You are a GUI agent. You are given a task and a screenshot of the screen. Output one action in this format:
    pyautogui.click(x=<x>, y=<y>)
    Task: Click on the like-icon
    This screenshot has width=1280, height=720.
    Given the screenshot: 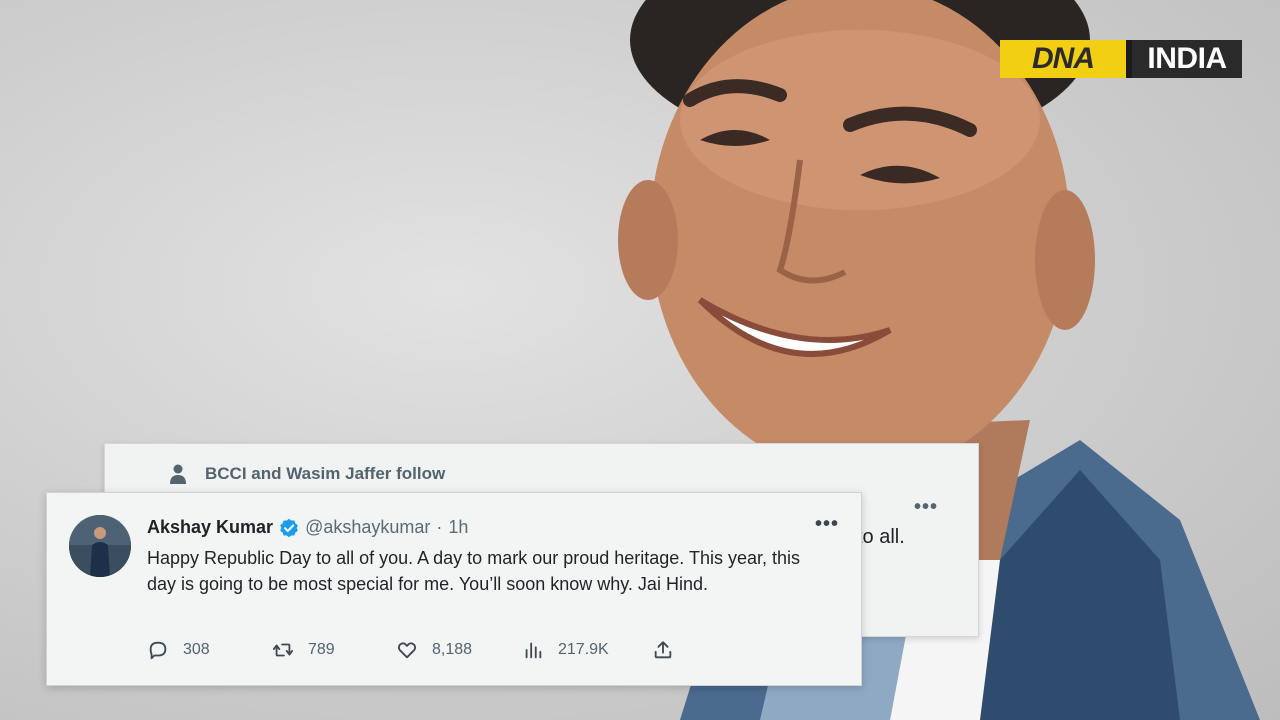 What is the action you would take?
    pyautogui.click(x=407, y=650)
    